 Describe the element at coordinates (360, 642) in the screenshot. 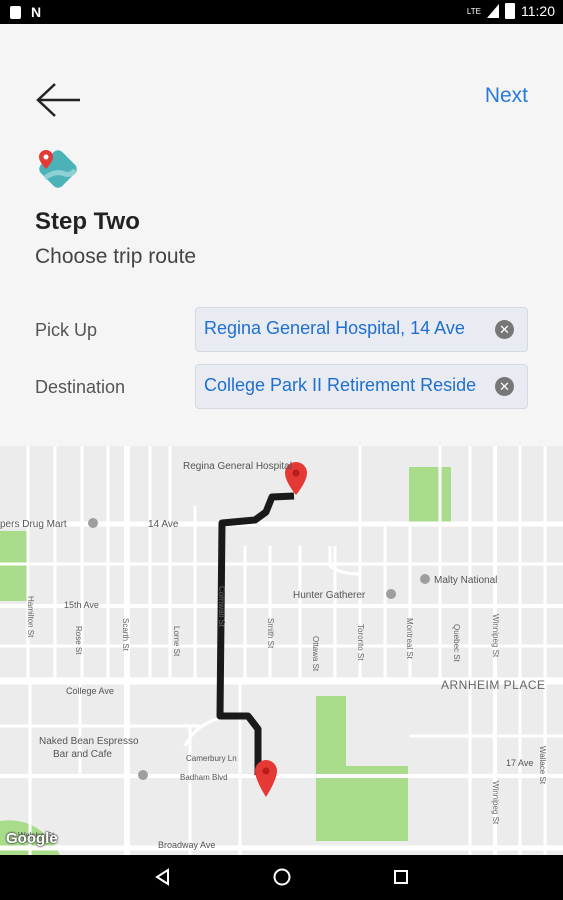

I see `map-label-toronto: Toronto St` at that location.